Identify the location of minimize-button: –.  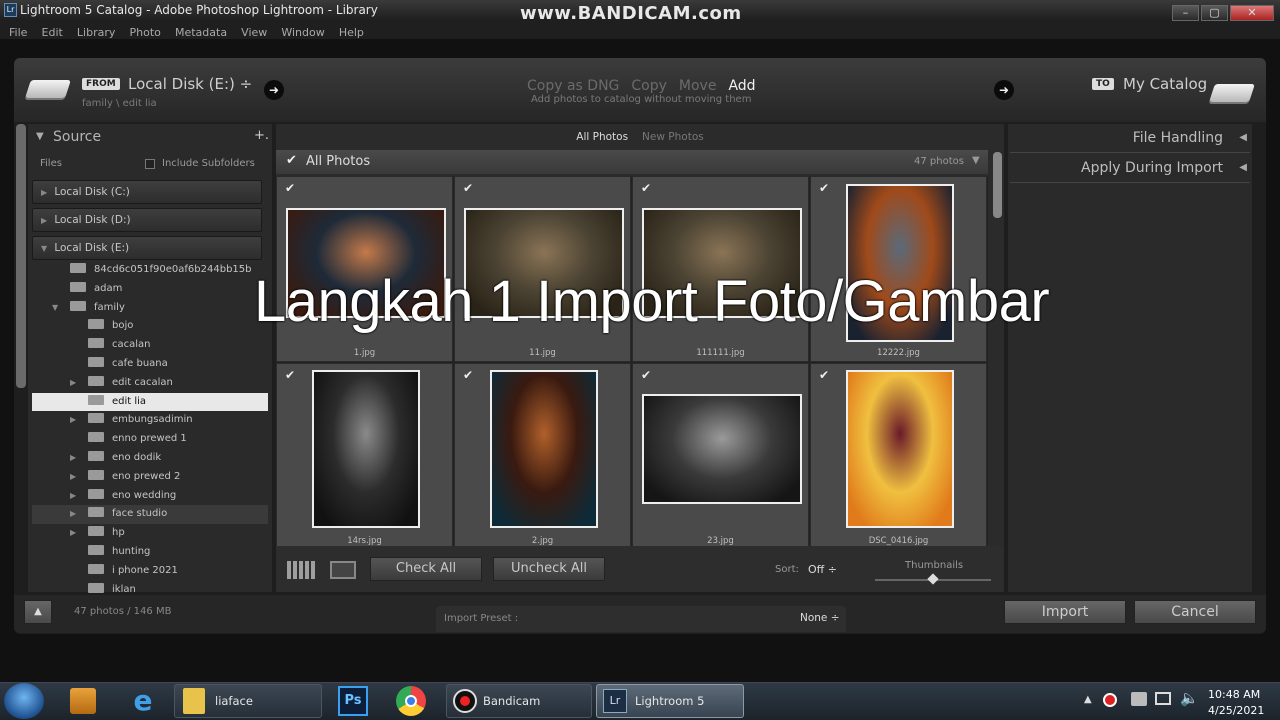
(1185, 13).